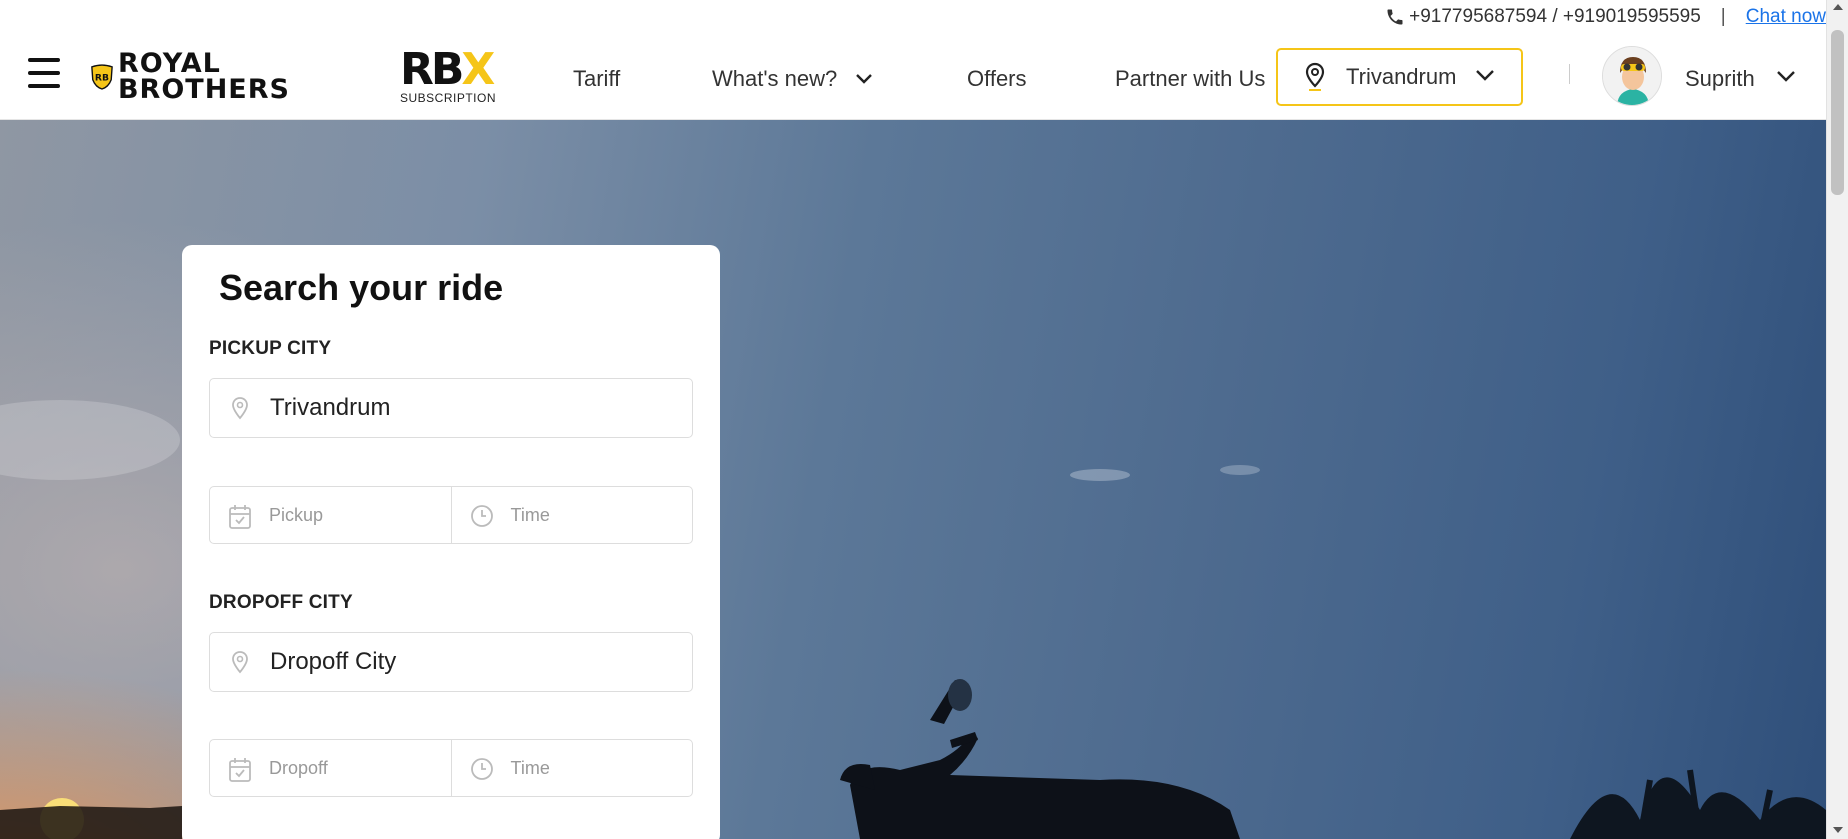 The width and height of the screenshot is (1848, 839). I want to click on dropoff-datetime-row: Dropoff Time, so click(451, 768).